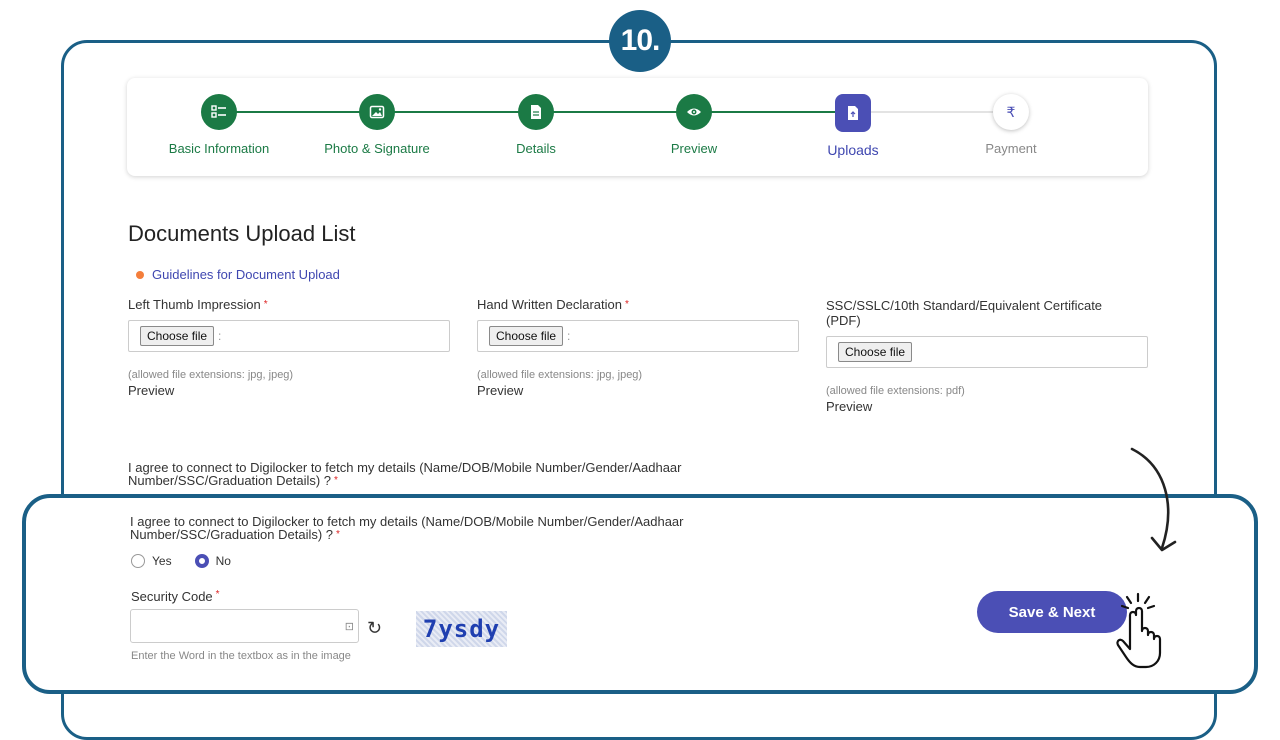 Image resolution: width=1280 pixels, height=740 pixels. What do you see at coordinates (1153, 499) in the screenshot?
I see `curved-arrow-icon` at bounding box center [1153, 499].